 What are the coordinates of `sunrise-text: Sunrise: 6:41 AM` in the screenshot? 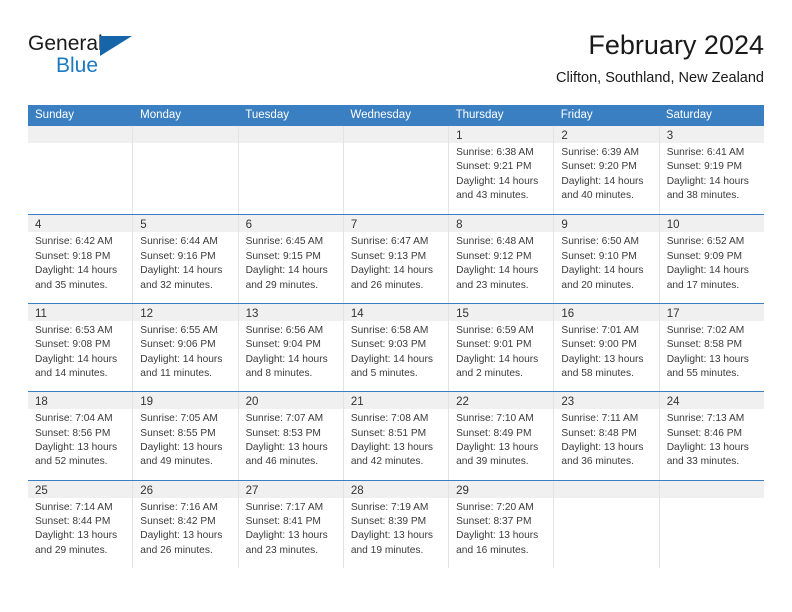 It's located at (705, 152).